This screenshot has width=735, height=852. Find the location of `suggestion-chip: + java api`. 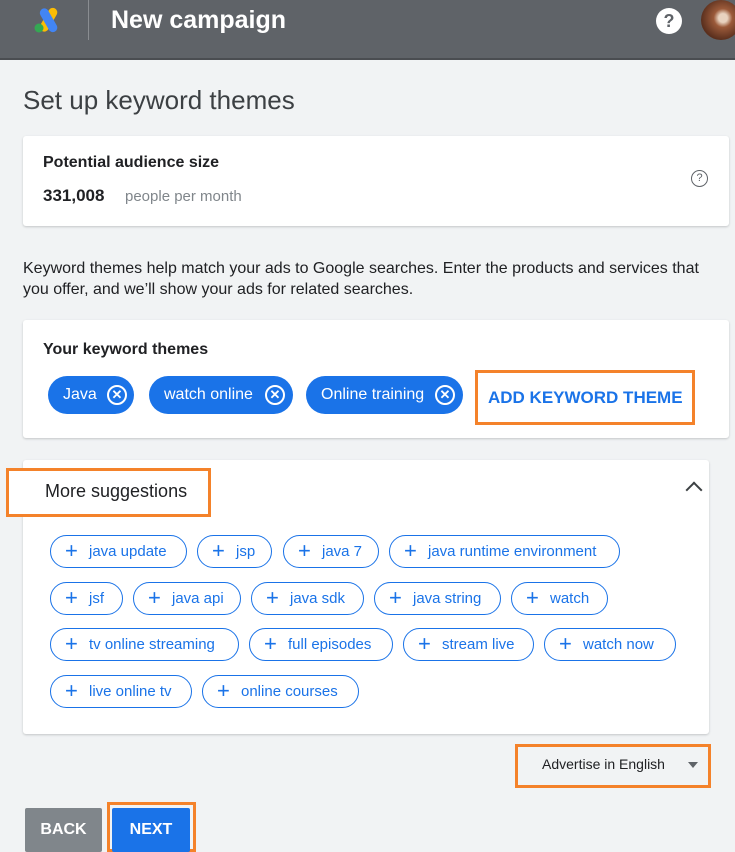

suggestion-chip: + java api is located at coordinates (187, 598).